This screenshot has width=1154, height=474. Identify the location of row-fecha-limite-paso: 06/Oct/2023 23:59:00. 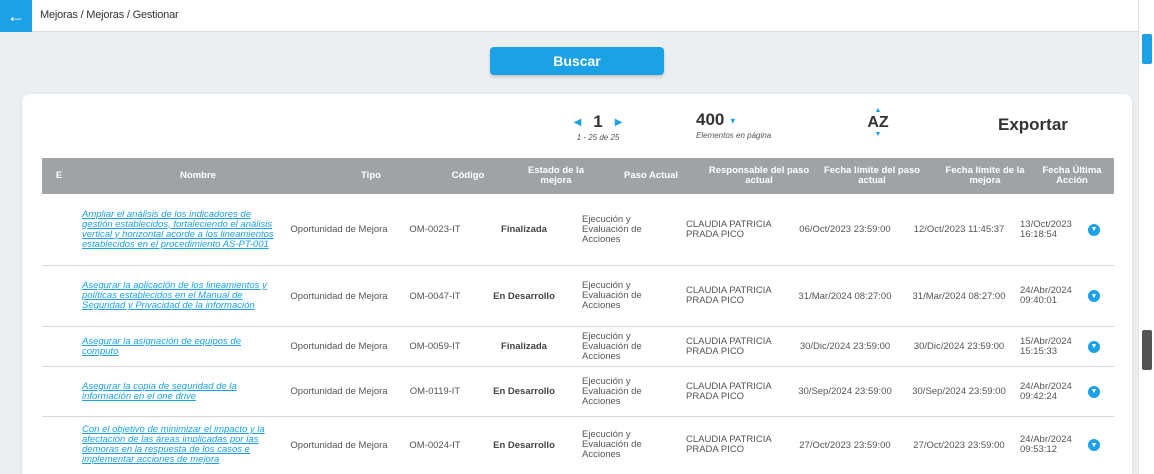
(845, 229).